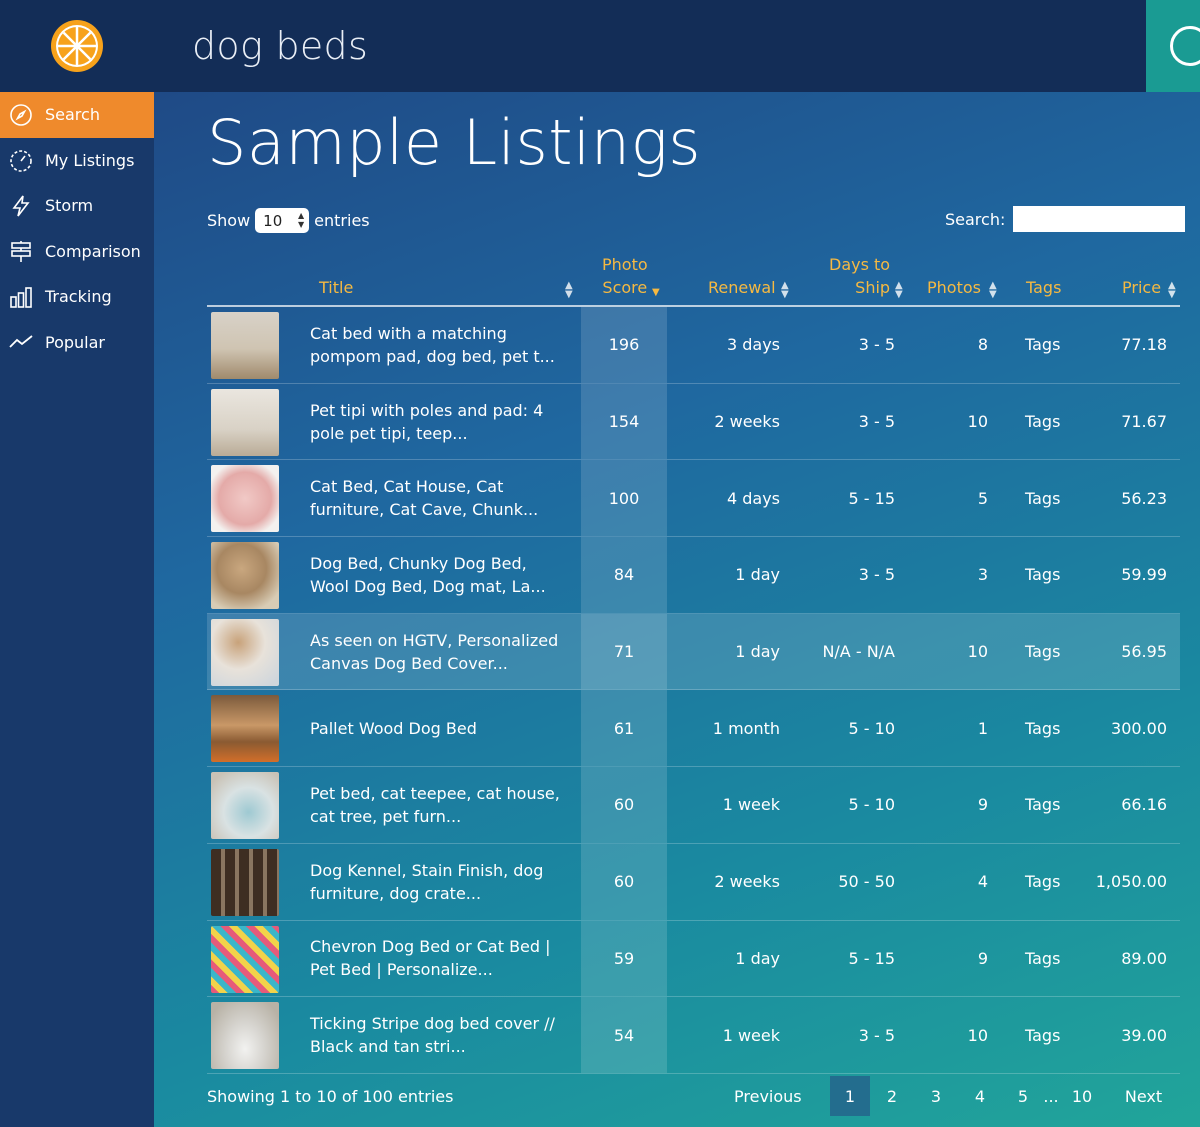 The height and width of the screenshot is (1127, 1200). What do you see at coordinates (1141, 287) in the screenshot?
I see `col-header-price: Price` at bounding box center [1141, 287].